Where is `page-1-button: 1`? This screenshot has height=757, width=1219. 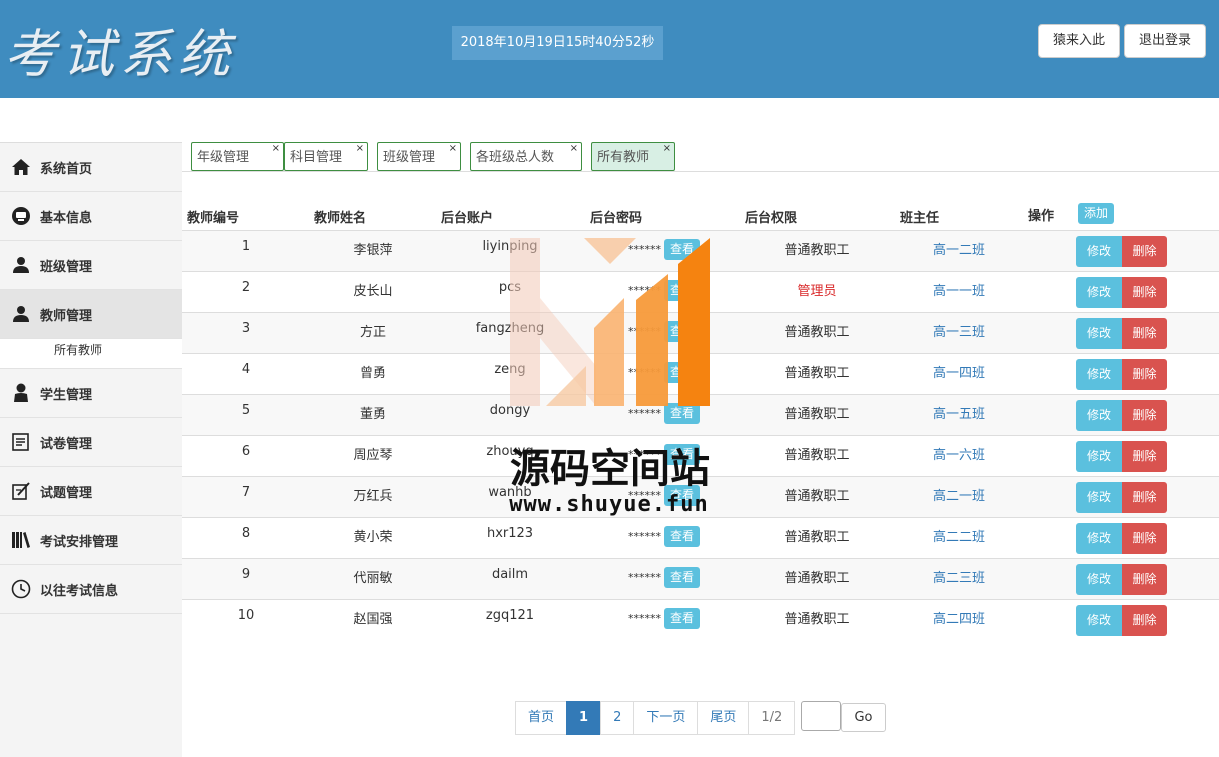 page-1-button: 1 is located at coordinates (584, 718).